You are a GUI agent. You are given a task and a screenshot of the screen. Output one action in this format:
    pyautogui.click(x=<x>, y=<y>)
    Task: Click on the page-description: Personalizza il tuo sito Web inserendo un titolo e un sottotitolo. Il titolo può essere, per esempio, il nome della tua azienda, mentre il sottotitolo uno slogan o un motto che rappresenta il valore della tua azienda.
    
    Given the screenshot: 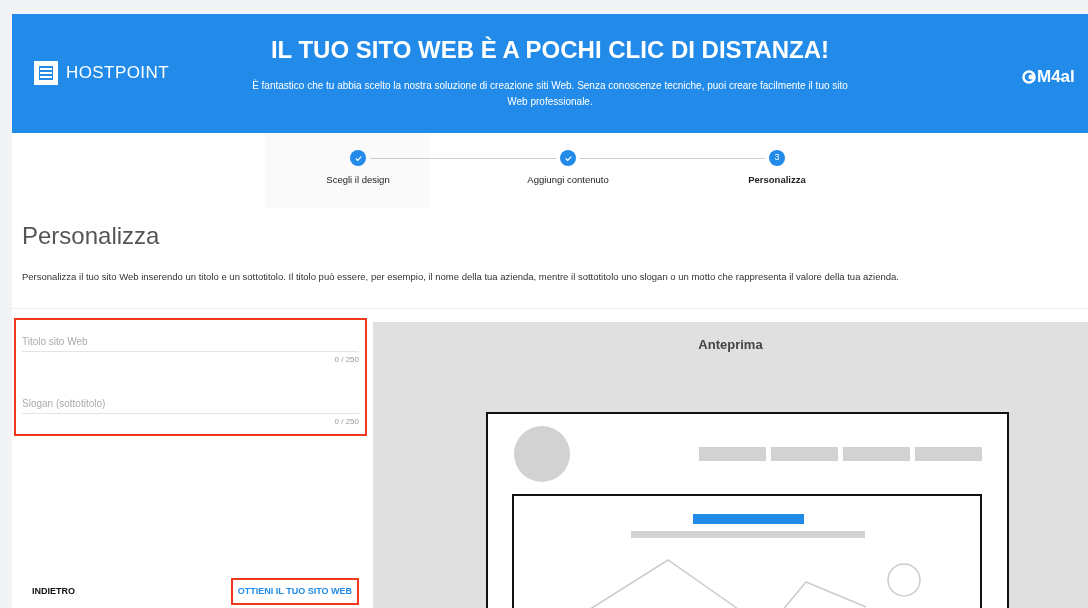 What is the action you would take?
    pyautogui.click(x=461, y=277)
    